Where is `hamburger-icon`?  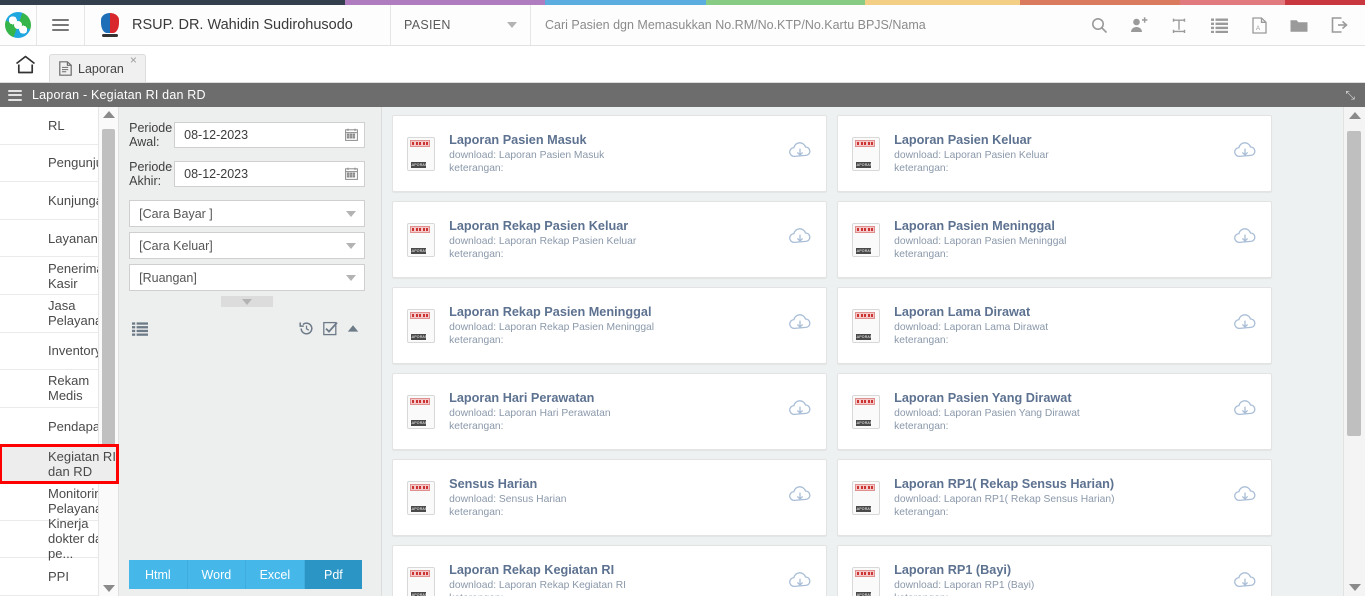 hamburger-icon is located at coordinates (60, 25).